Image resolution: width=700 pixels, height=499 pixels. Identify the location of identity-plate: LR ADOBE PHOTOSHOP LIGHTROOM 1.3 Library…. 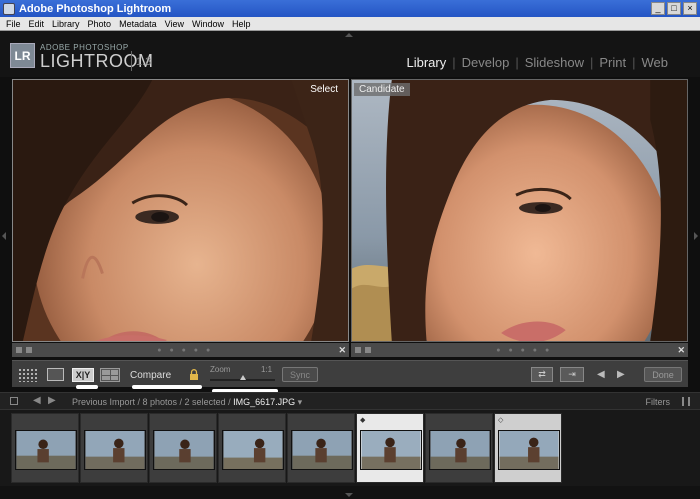
(350, 54).